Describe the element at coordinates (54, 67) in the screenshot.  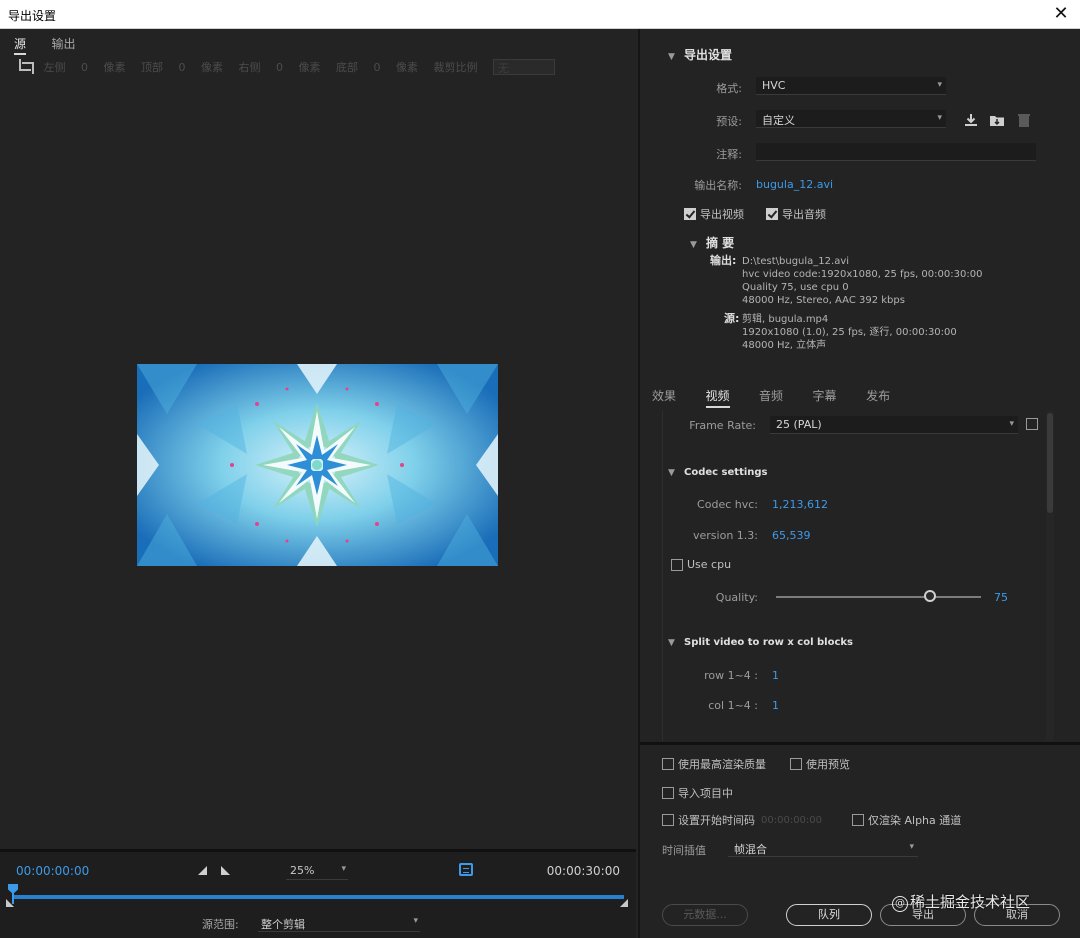
I see `crop-left-label: 左侧` at that location.